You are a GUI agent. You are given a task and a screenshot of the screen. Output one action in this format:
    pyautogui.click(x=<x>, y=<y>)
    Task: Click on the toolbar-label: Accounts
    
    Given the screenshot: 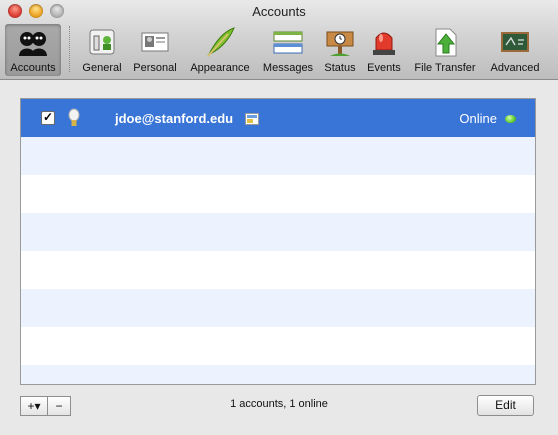 What is the action you would take?
    pyautogui.click(x=33, y=68)
    